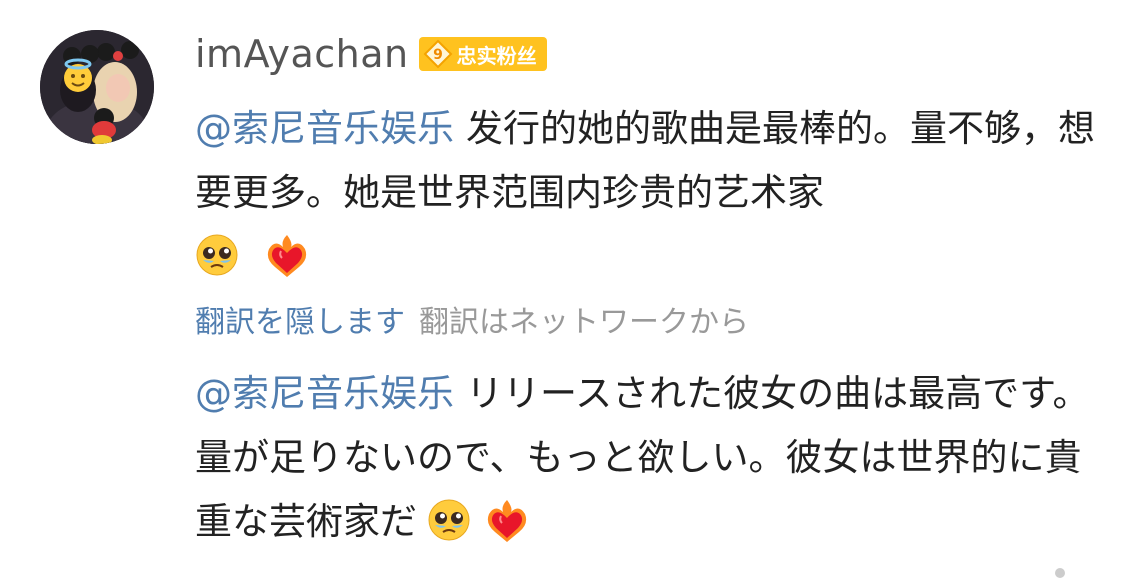 This screenshot has height=578, width=1125. Describe the element at coordinates (584, 322) in the screenshot. I see `translation-source-note: 翻訳はネットワークから` at that location.